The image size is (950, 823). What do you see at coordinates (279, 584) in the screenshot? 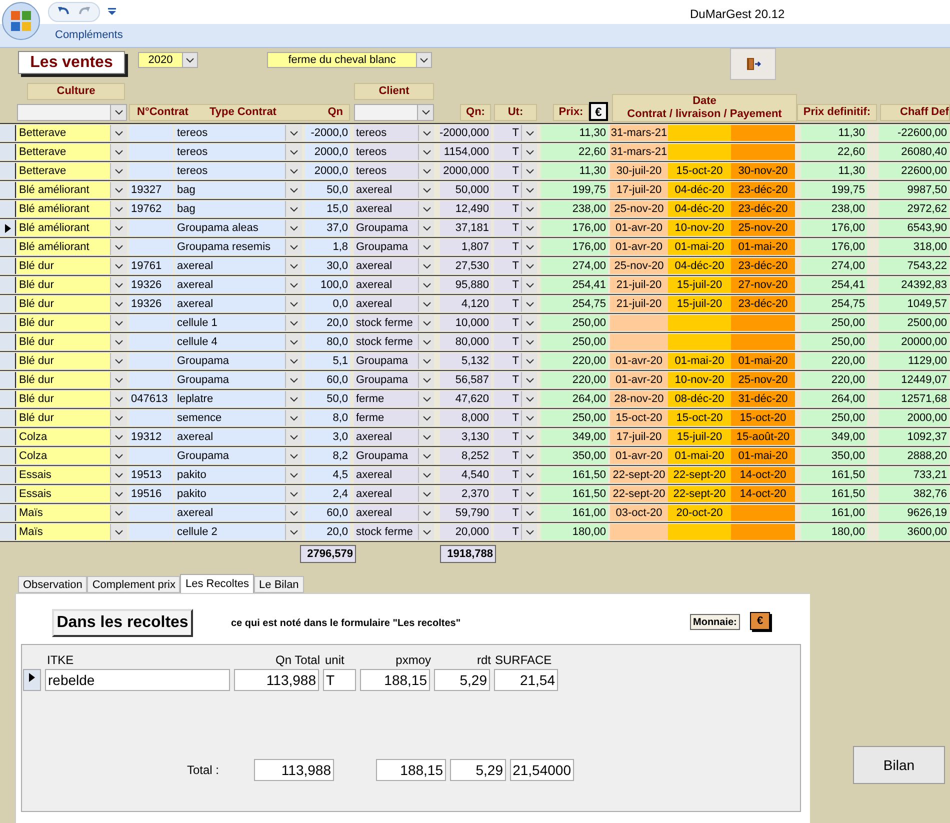
I see `tab: Le Bilan` at bounding box center [279, 584].